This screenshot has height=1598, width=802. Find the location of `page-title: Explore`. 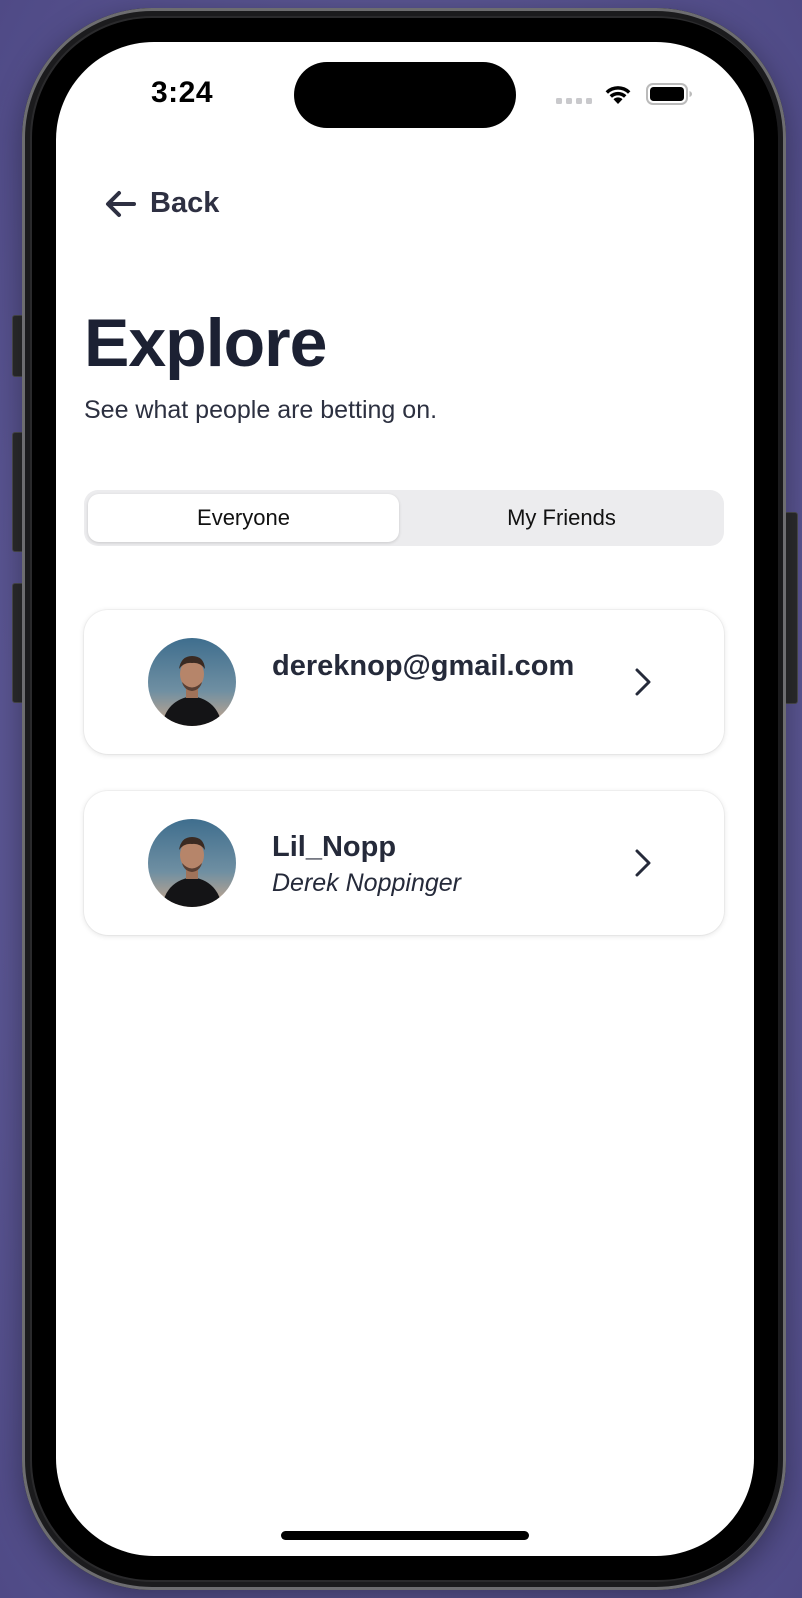

page-title: Explore is located at coordinates (205, 343).